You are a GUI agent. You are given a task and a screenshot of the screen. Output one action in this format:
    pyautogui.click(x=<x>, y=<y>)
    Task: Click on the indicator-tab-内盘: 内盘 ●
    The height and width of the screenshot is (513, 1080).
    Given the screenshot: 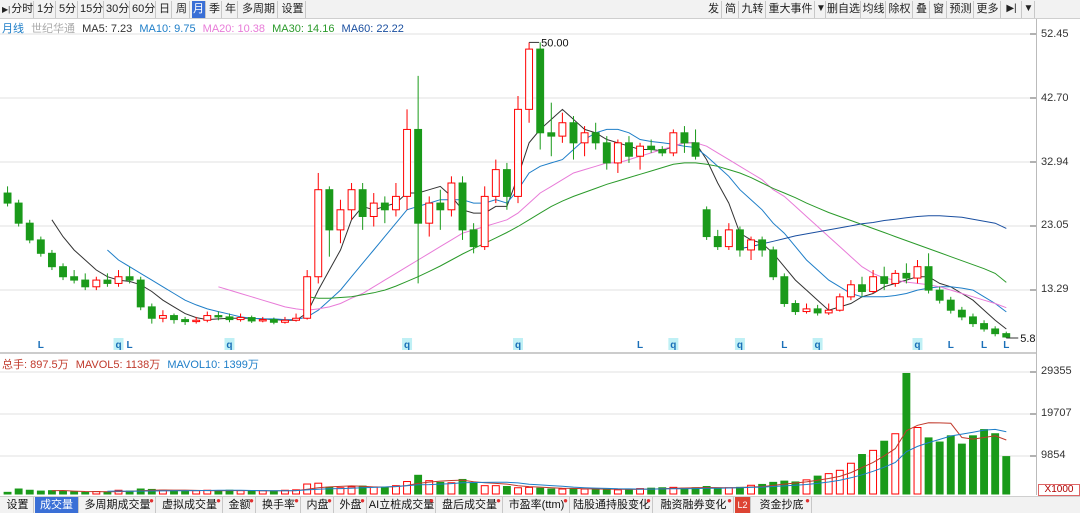 What is the action you would take?
    pyautogui.click(x=318, y=505)
    